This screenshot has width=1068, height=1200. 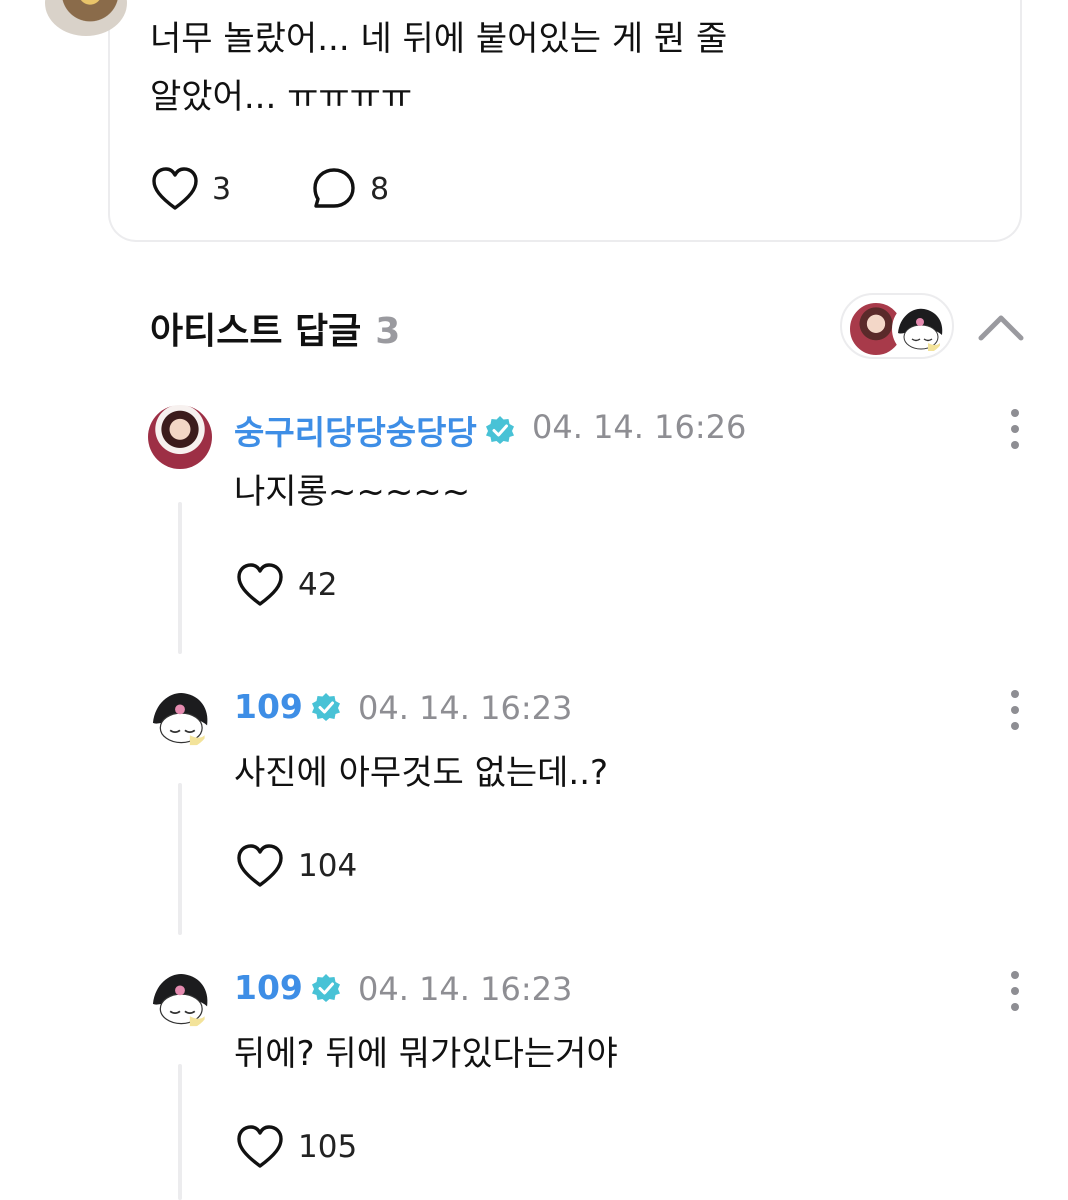 What do you see at coordinates (222, 189) in the screenshot?
I see `post-like-count: 3` at bounding box center [222, 189].